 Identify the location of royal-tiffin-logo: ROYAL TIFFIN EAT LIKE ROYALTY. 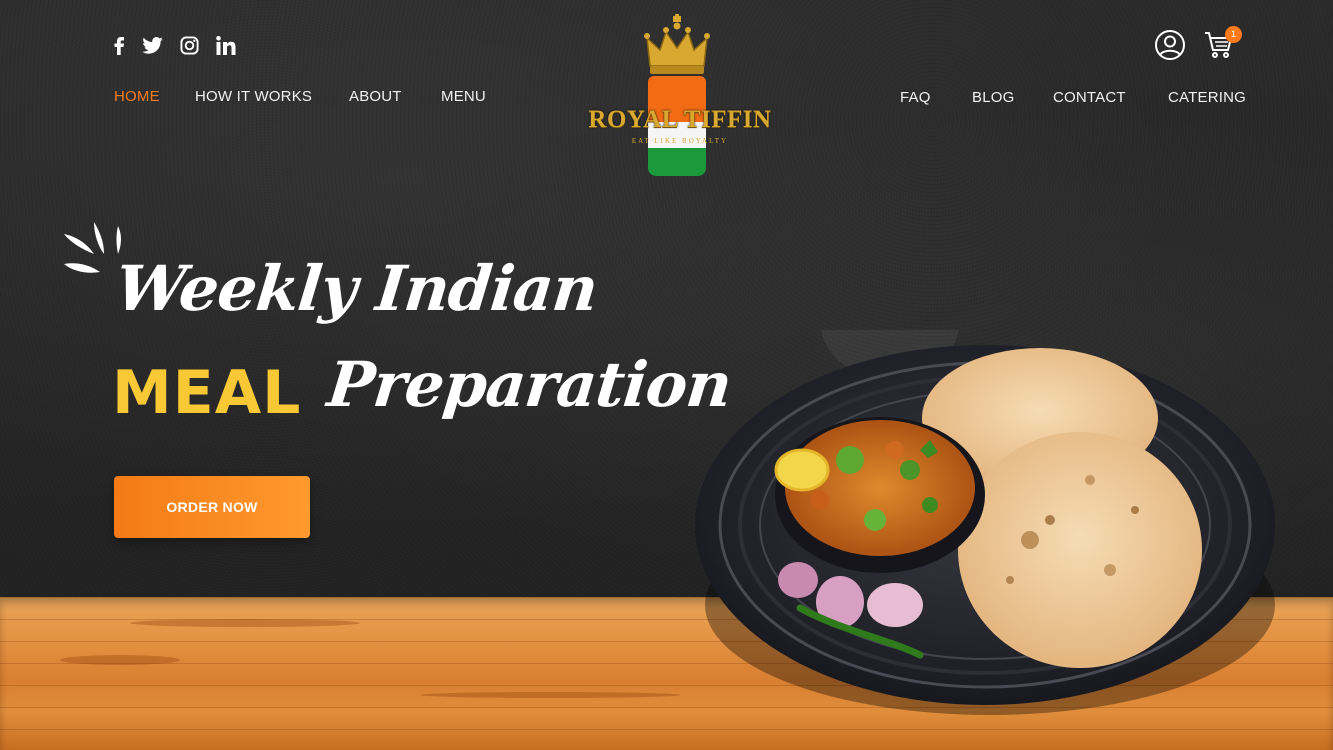
(680, 97).